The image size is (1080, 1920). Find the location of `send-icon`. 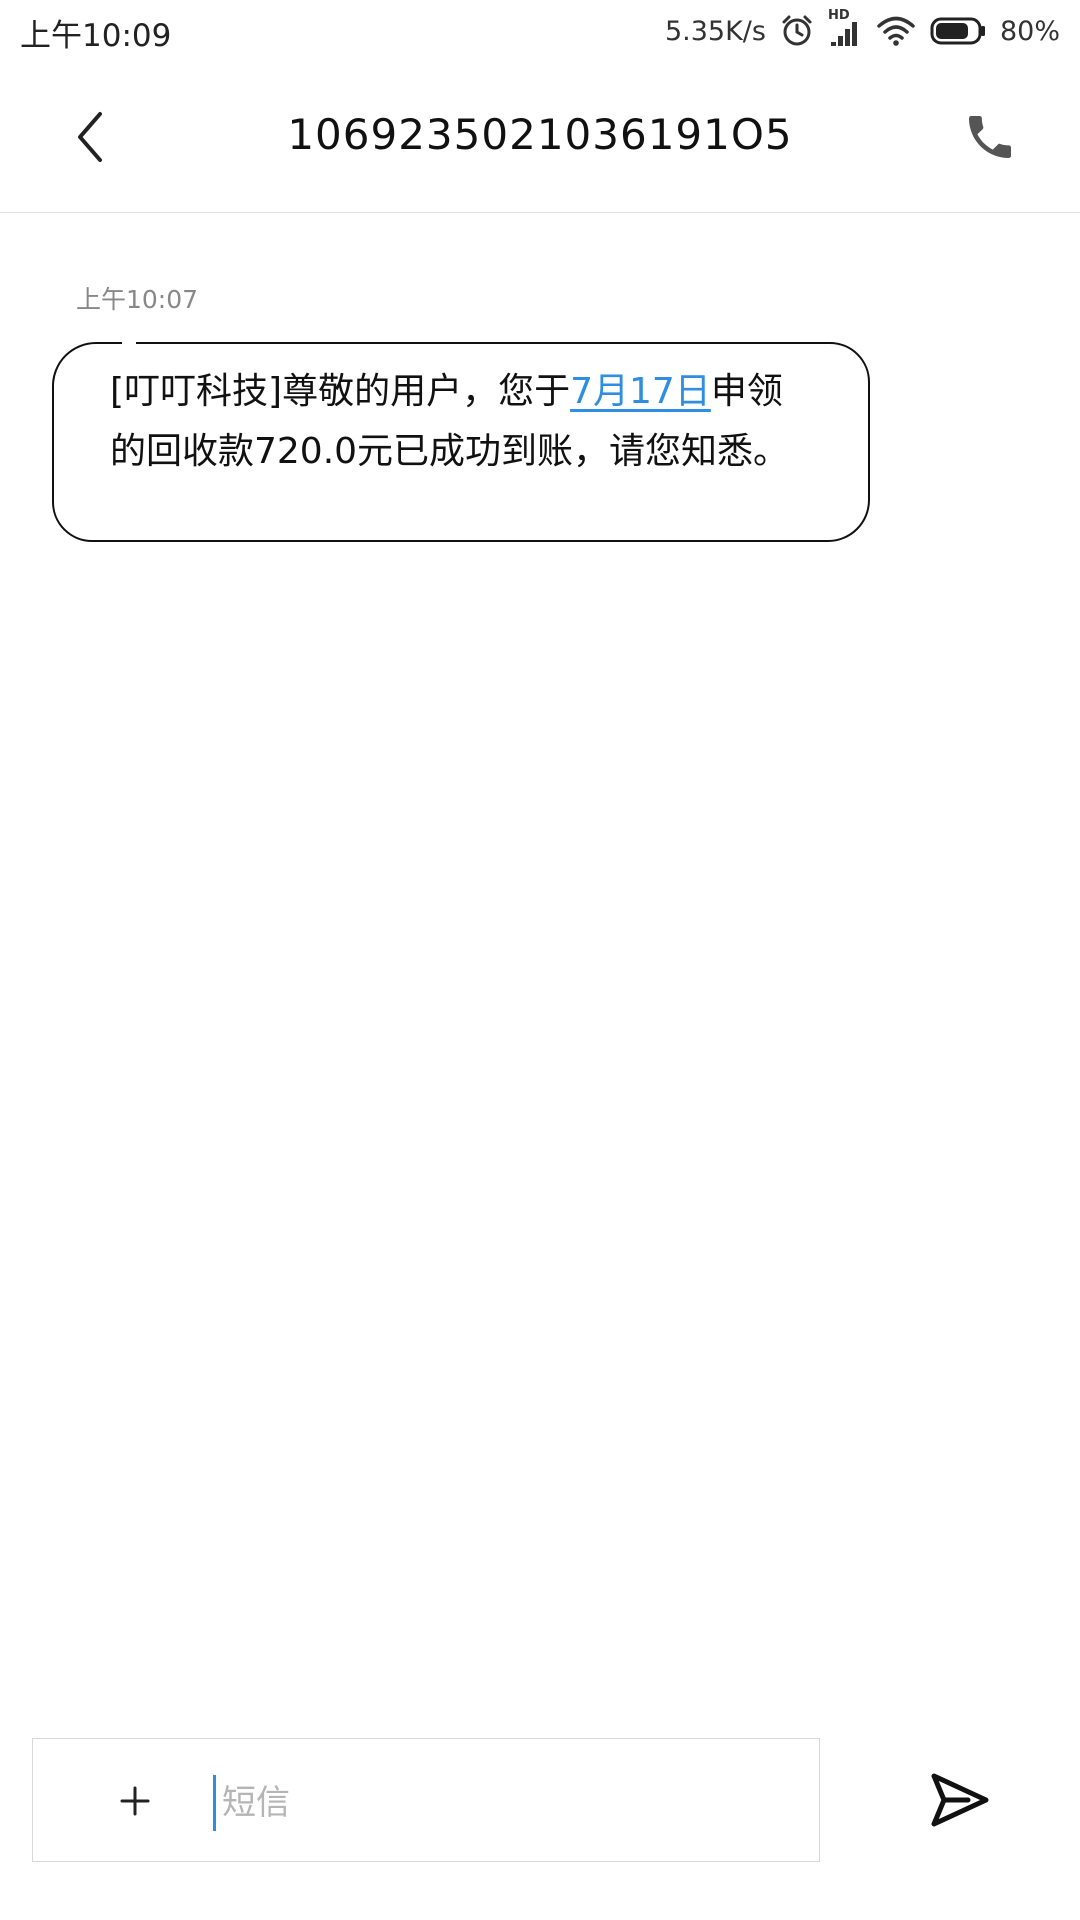

send-icon is located at coordinates (960, 1800).